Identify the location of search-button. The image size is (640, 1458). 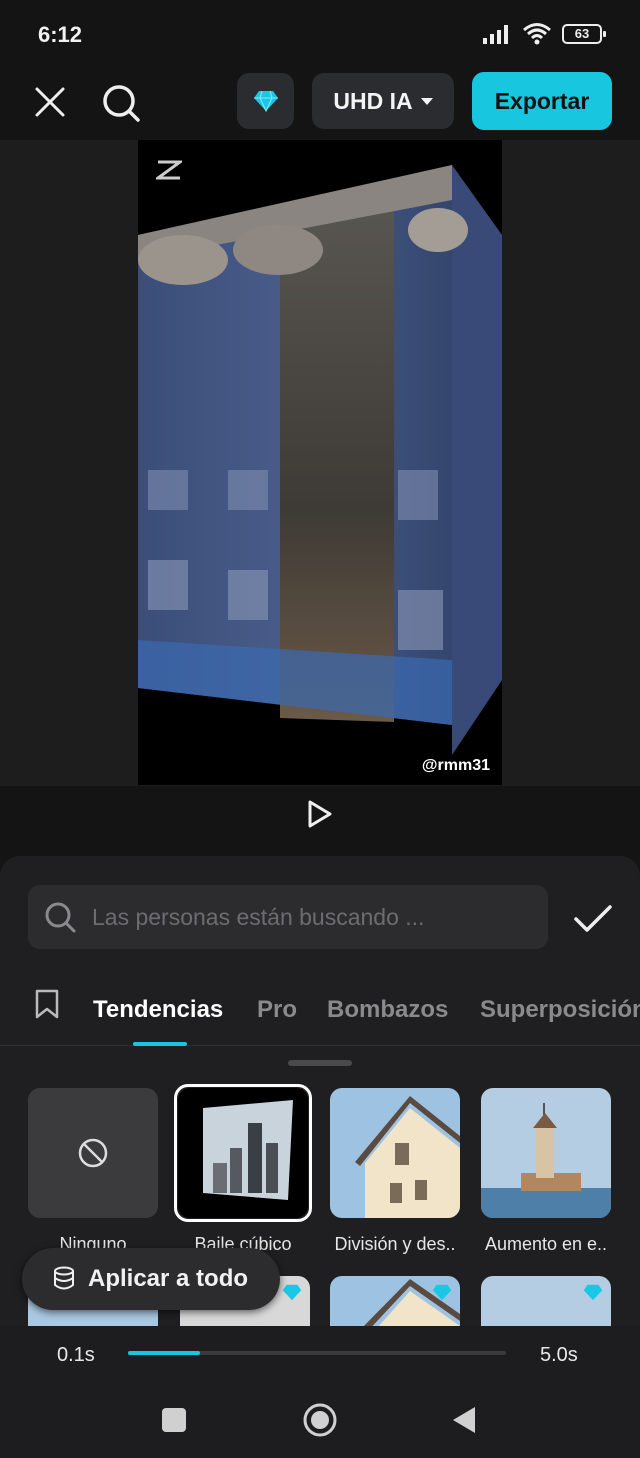
(121, 103).